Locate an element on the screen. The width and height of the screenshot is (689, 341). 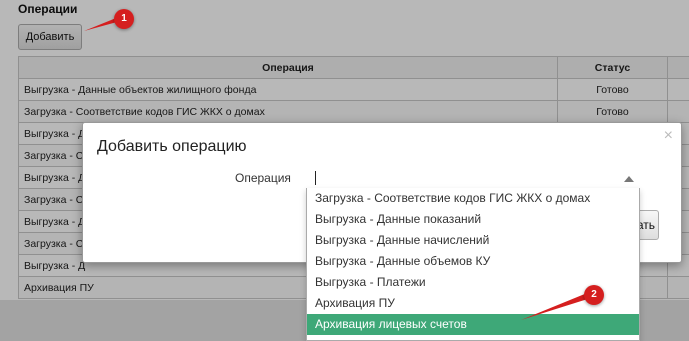
close-icon: × is located at coordinates (668, 136).